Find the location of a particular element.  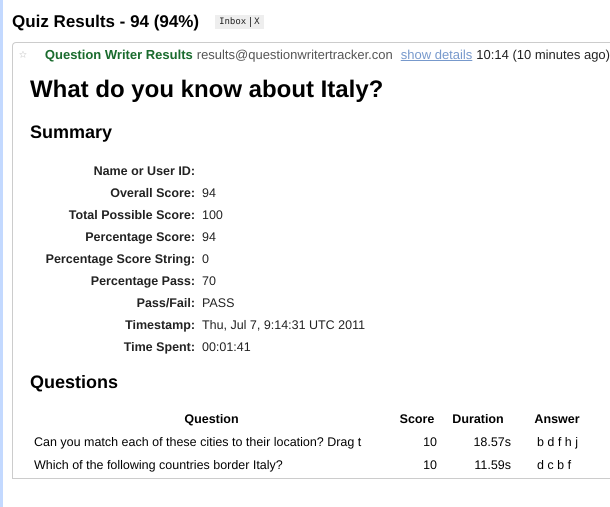

summary-label: Name or User ID: is located at coordinates (143, 171).